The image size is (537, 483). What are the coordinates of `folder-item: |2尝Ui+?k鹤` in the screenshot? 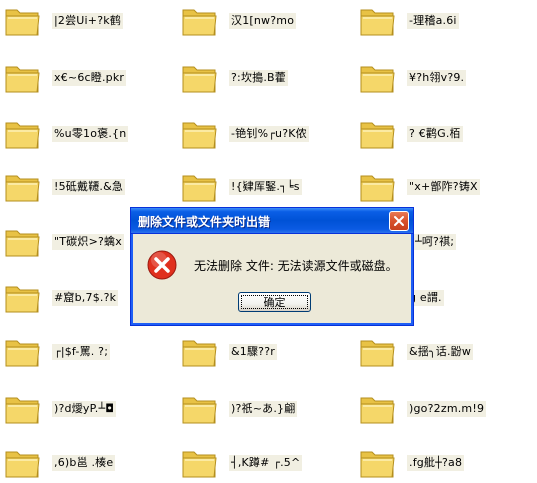 It's located at (89, 22).